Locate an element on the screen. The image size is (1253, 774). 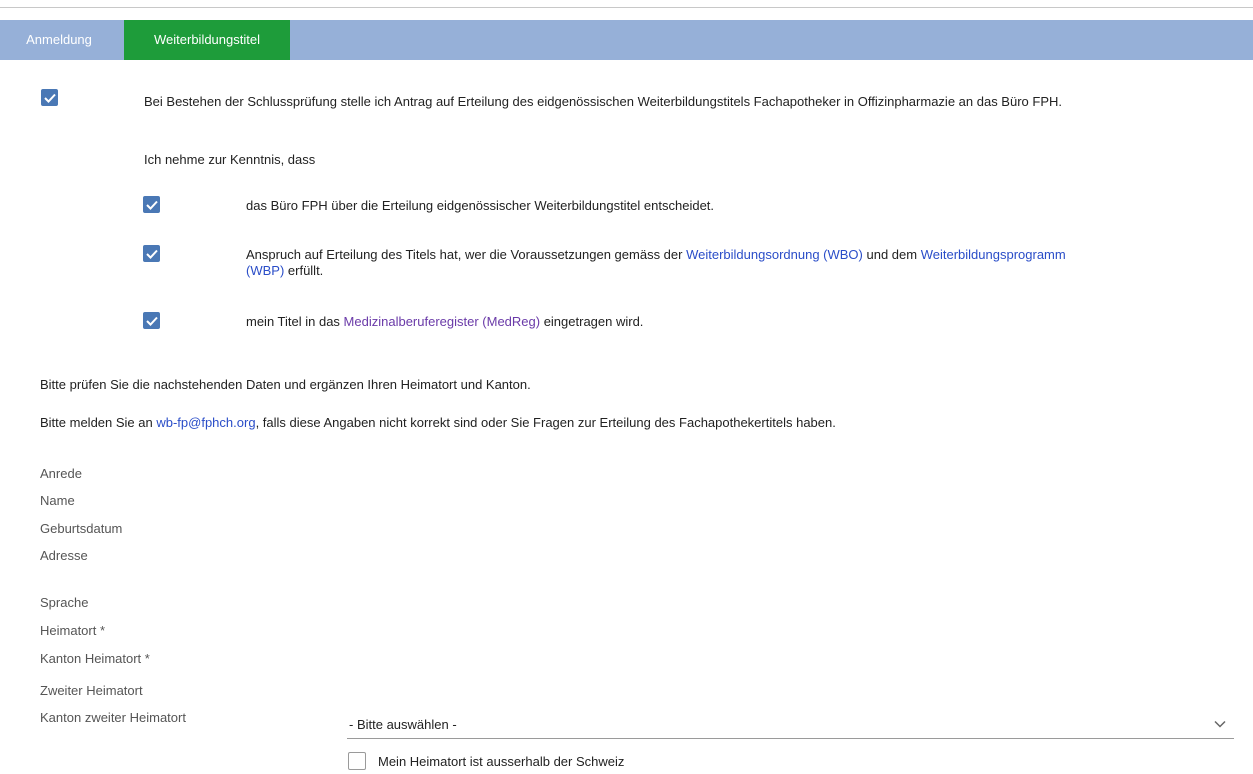
abroad-checkbox is located at coordinates (357, 761).